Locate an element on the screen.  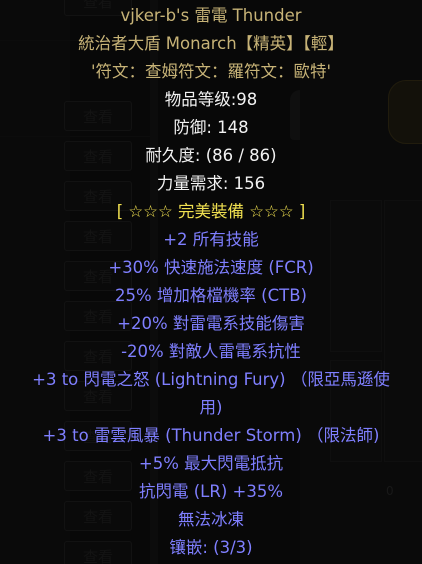
strength-requirement: 力量需求: 156 is located at coordinates (211, 183).